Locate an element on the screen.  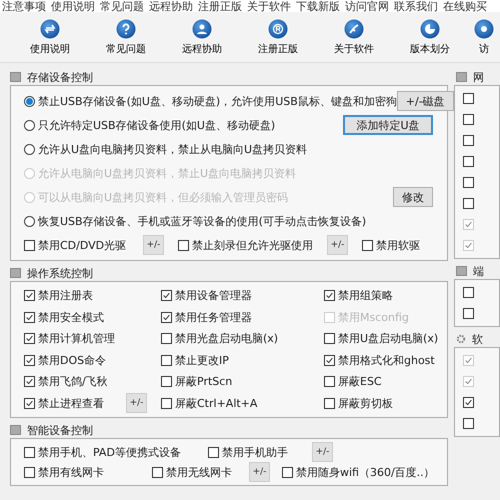
section-title: 存储设备控制 is located at coordinates (60, 77).